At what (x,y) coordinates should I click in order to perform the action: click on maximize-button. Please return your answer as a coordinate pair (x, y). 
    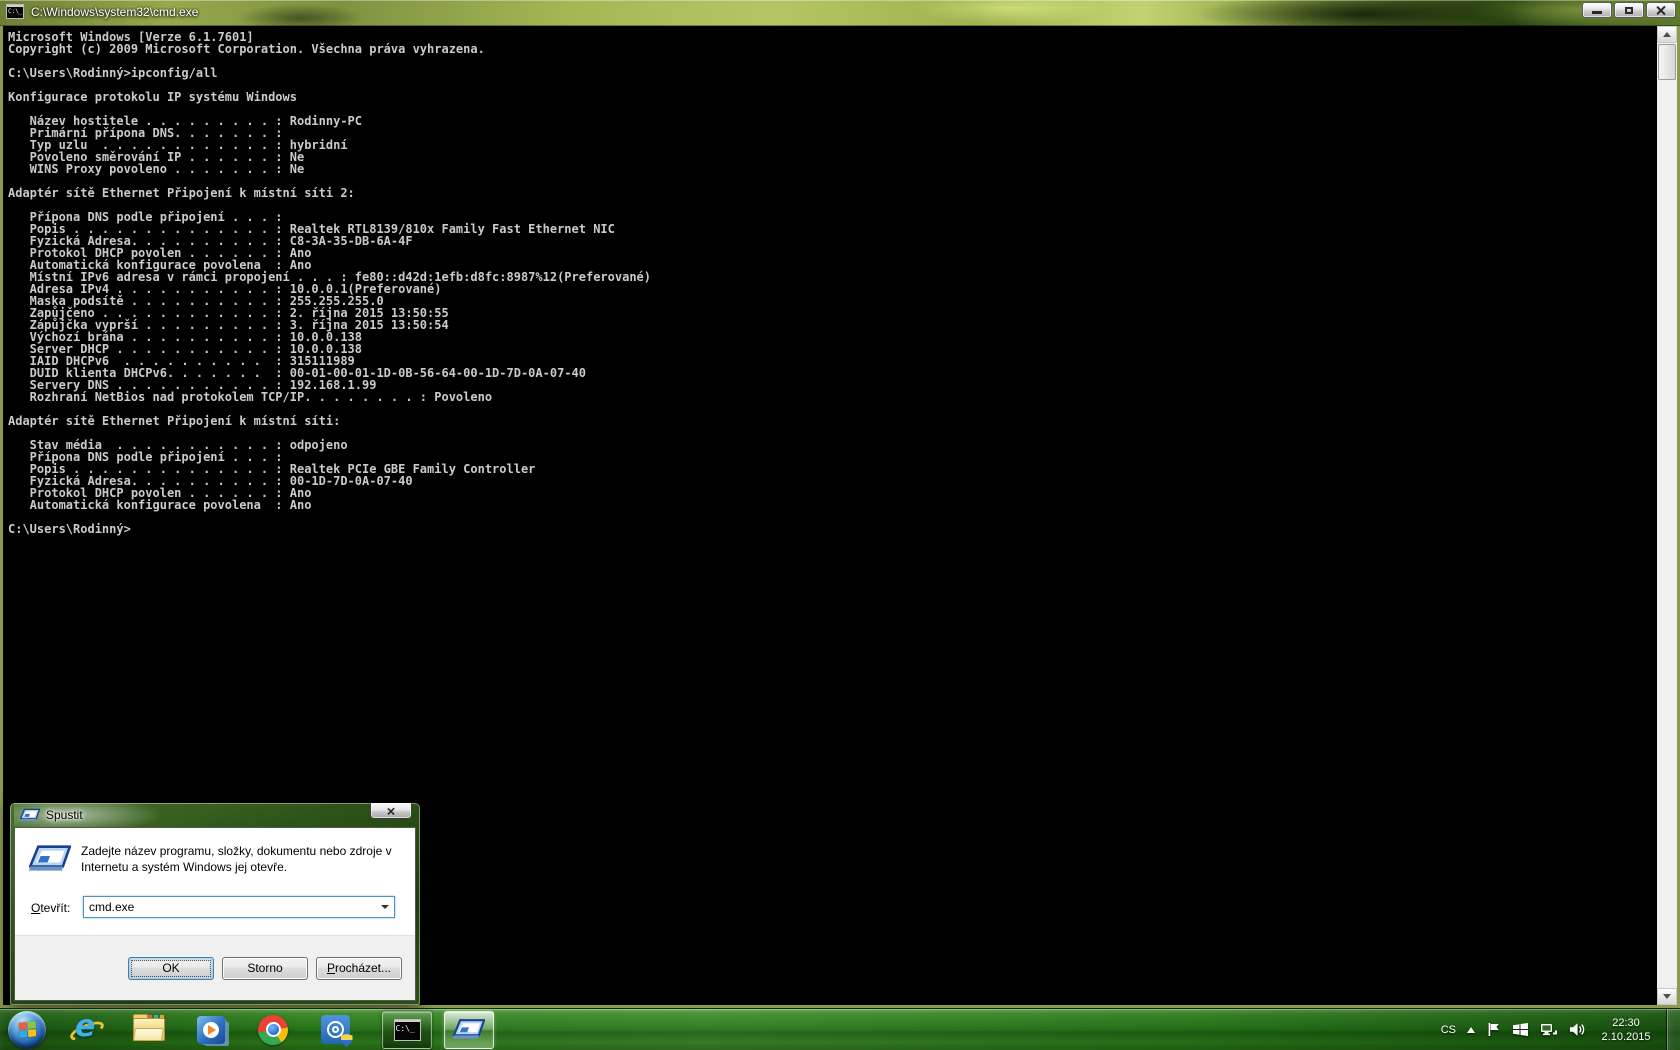
    Looking at the image, I should click on (1629, 10).